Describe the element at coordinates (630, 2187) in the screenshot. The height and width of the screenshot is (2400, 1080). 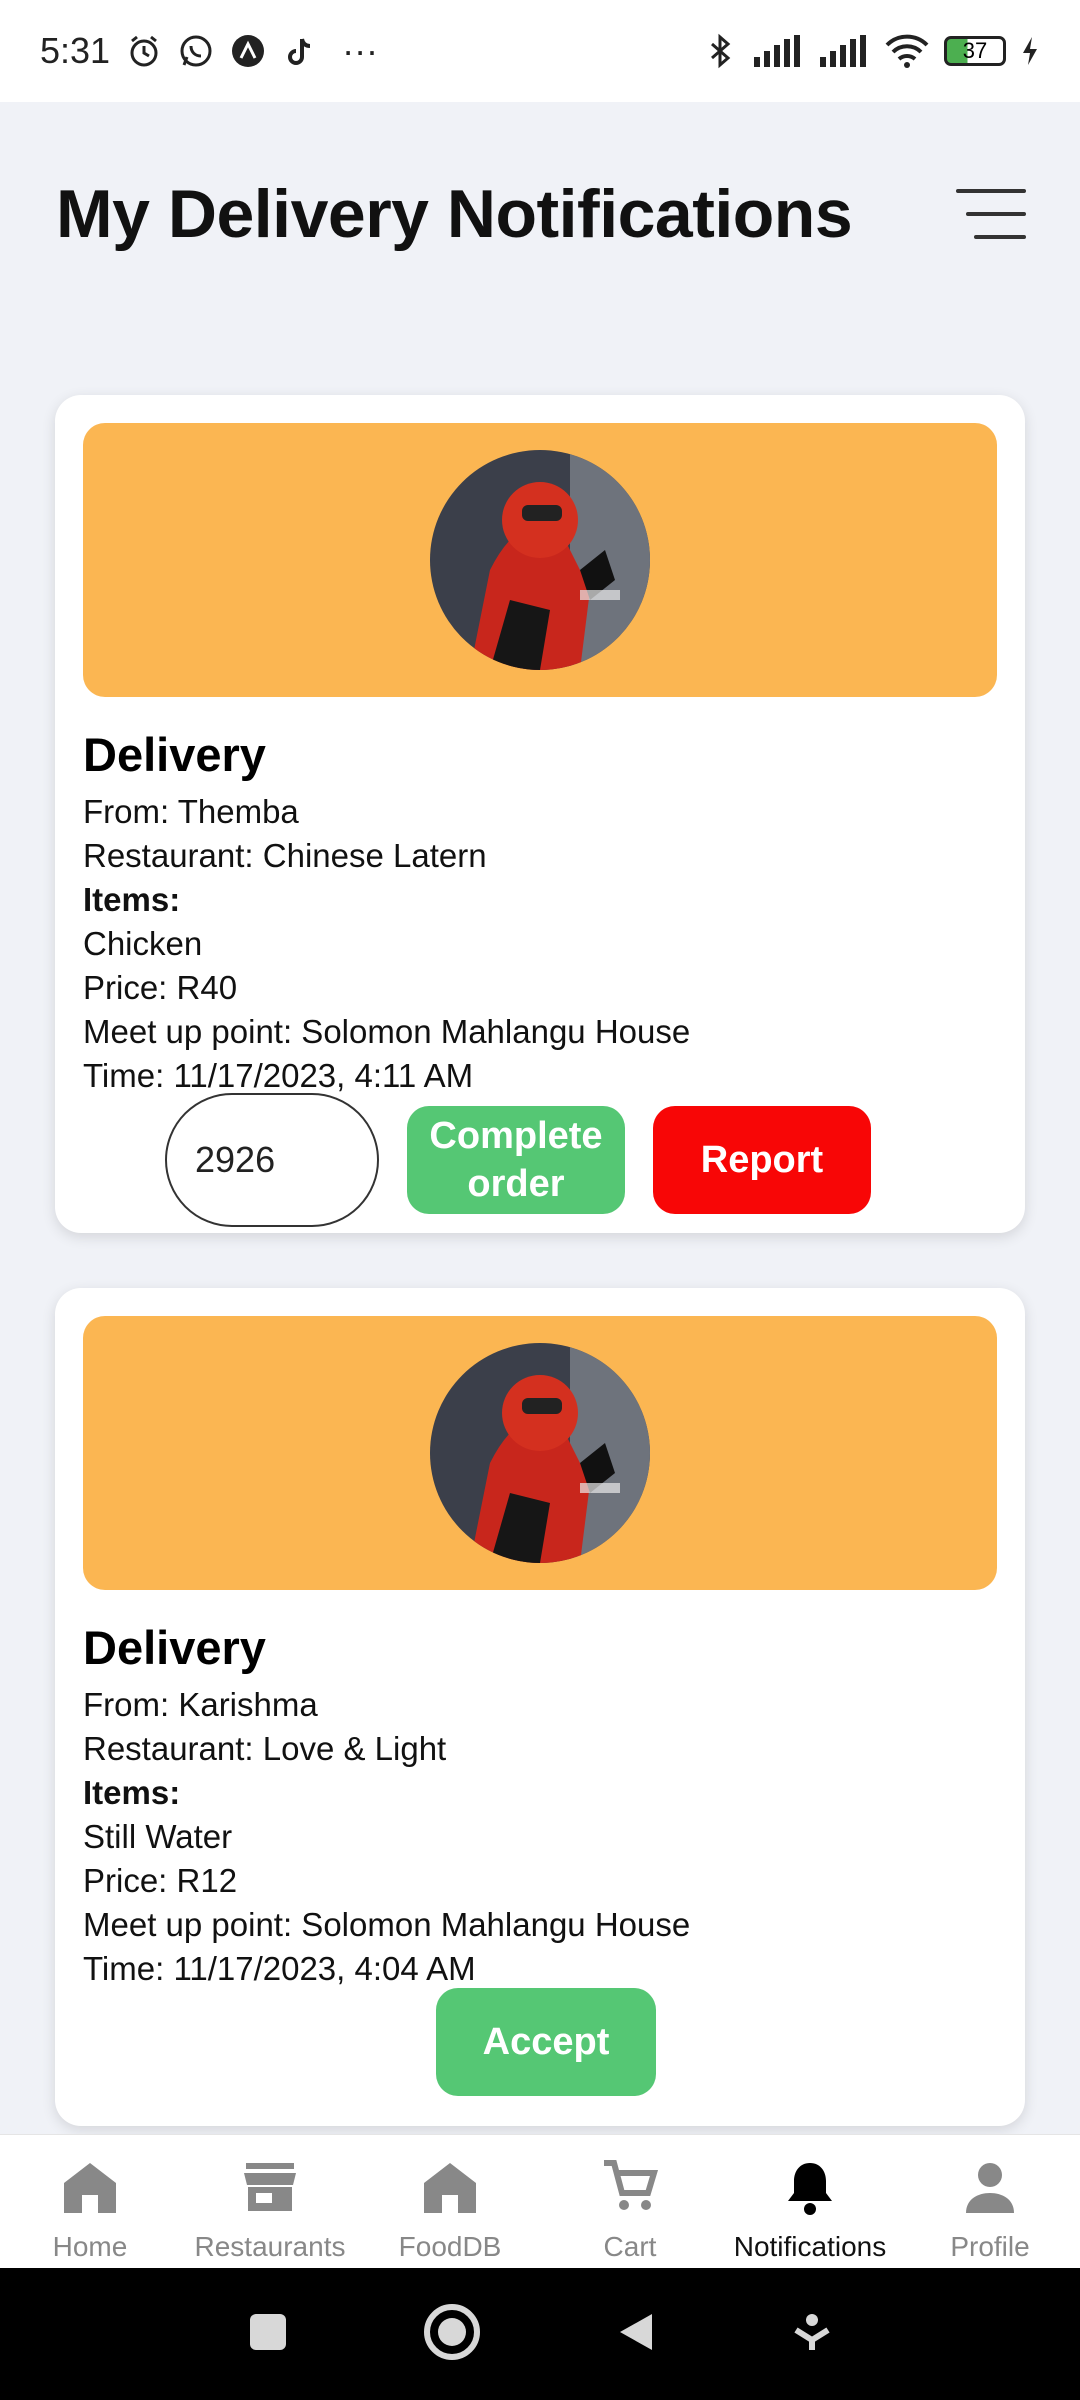
I see `cart-icon` at that location.